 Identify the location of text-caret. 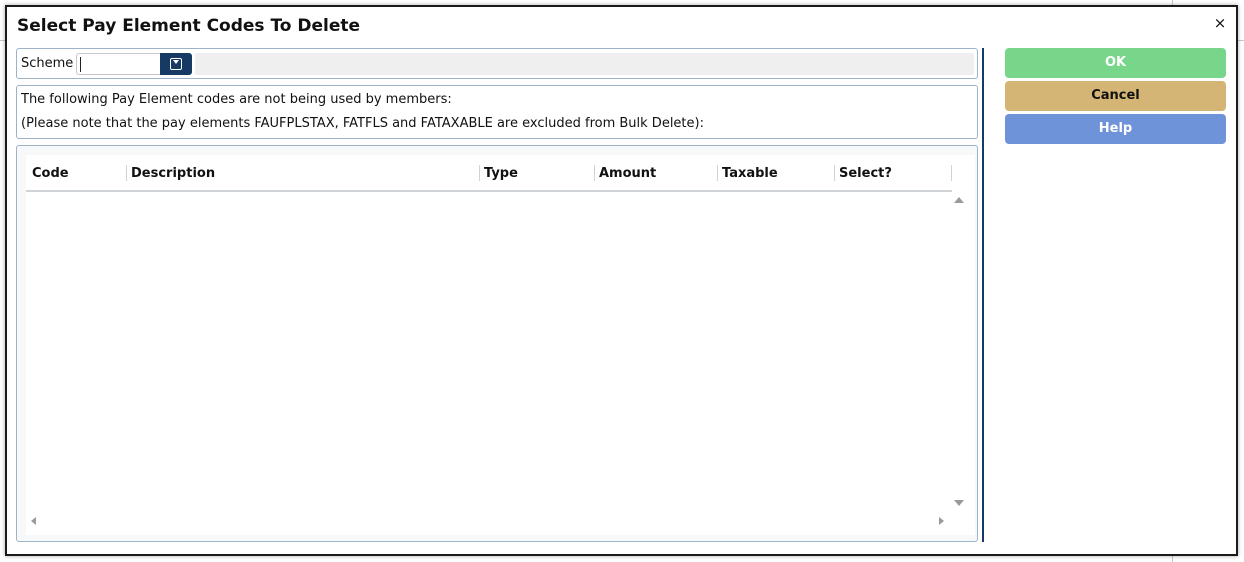
(80, 64).